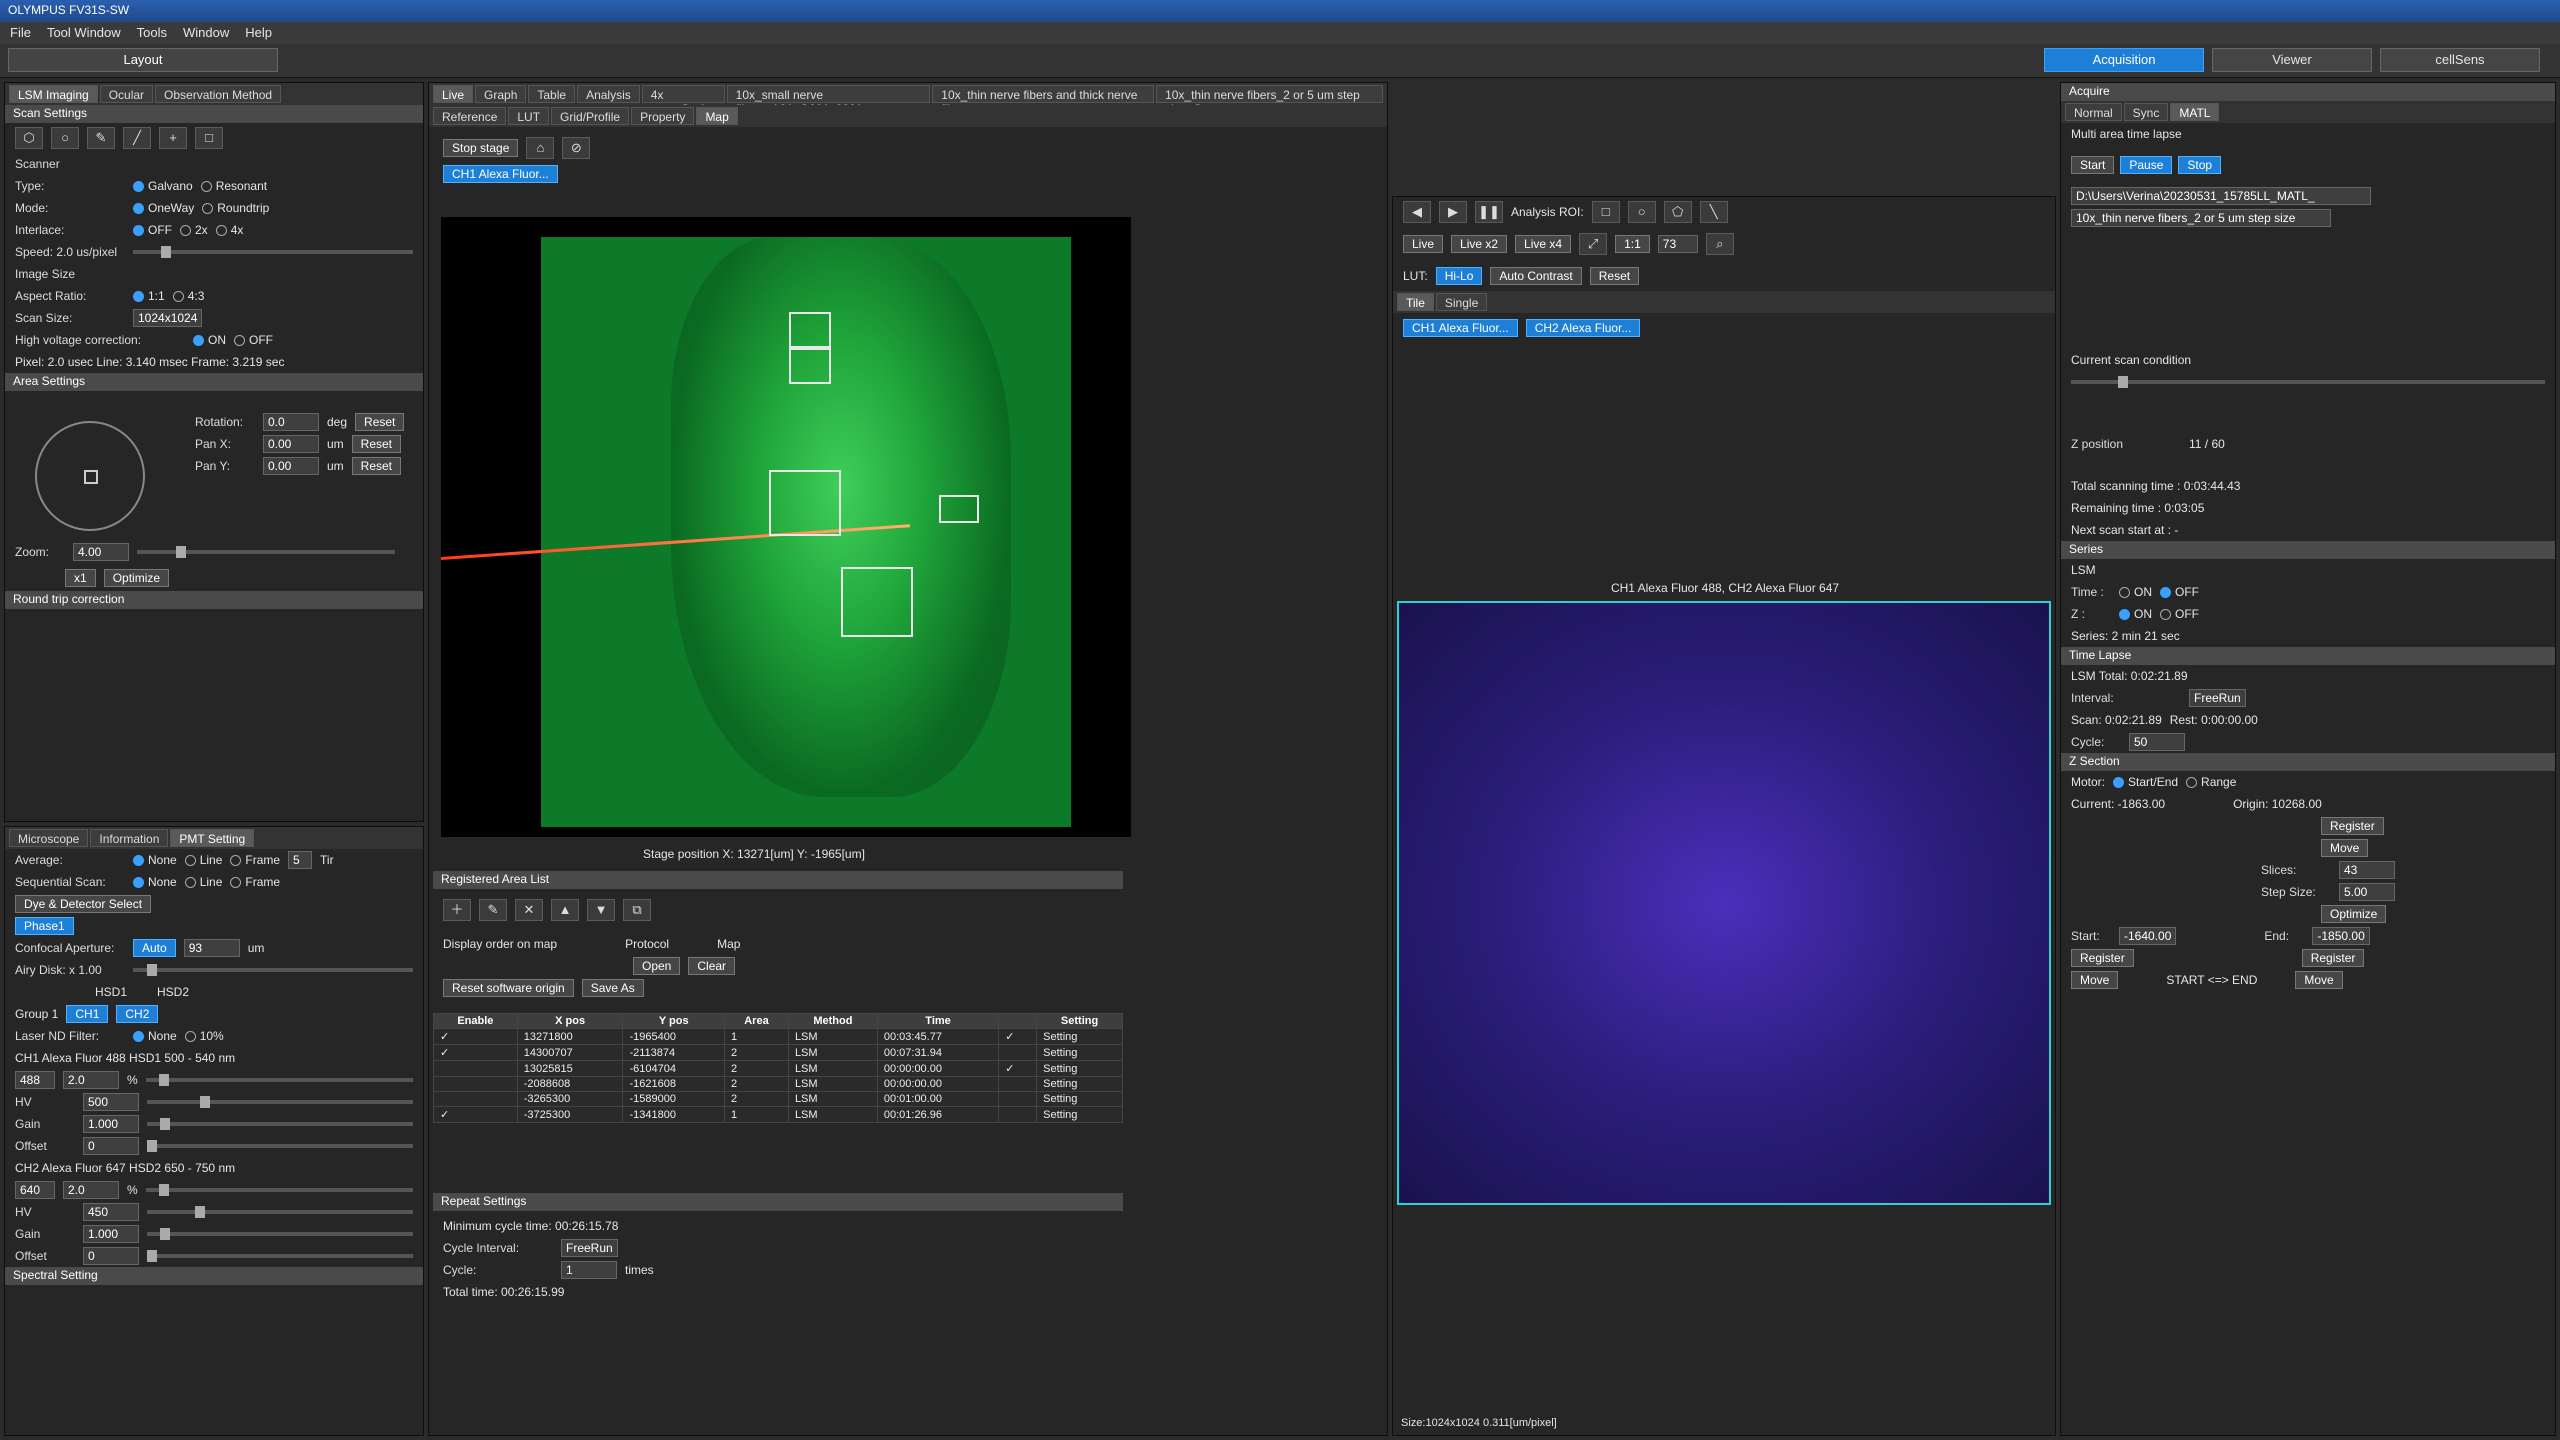  I want to click on table-row: 13025815 -6104704 2 LSM 00:00:00.00 ✓ Setting, so click(778, 1068).